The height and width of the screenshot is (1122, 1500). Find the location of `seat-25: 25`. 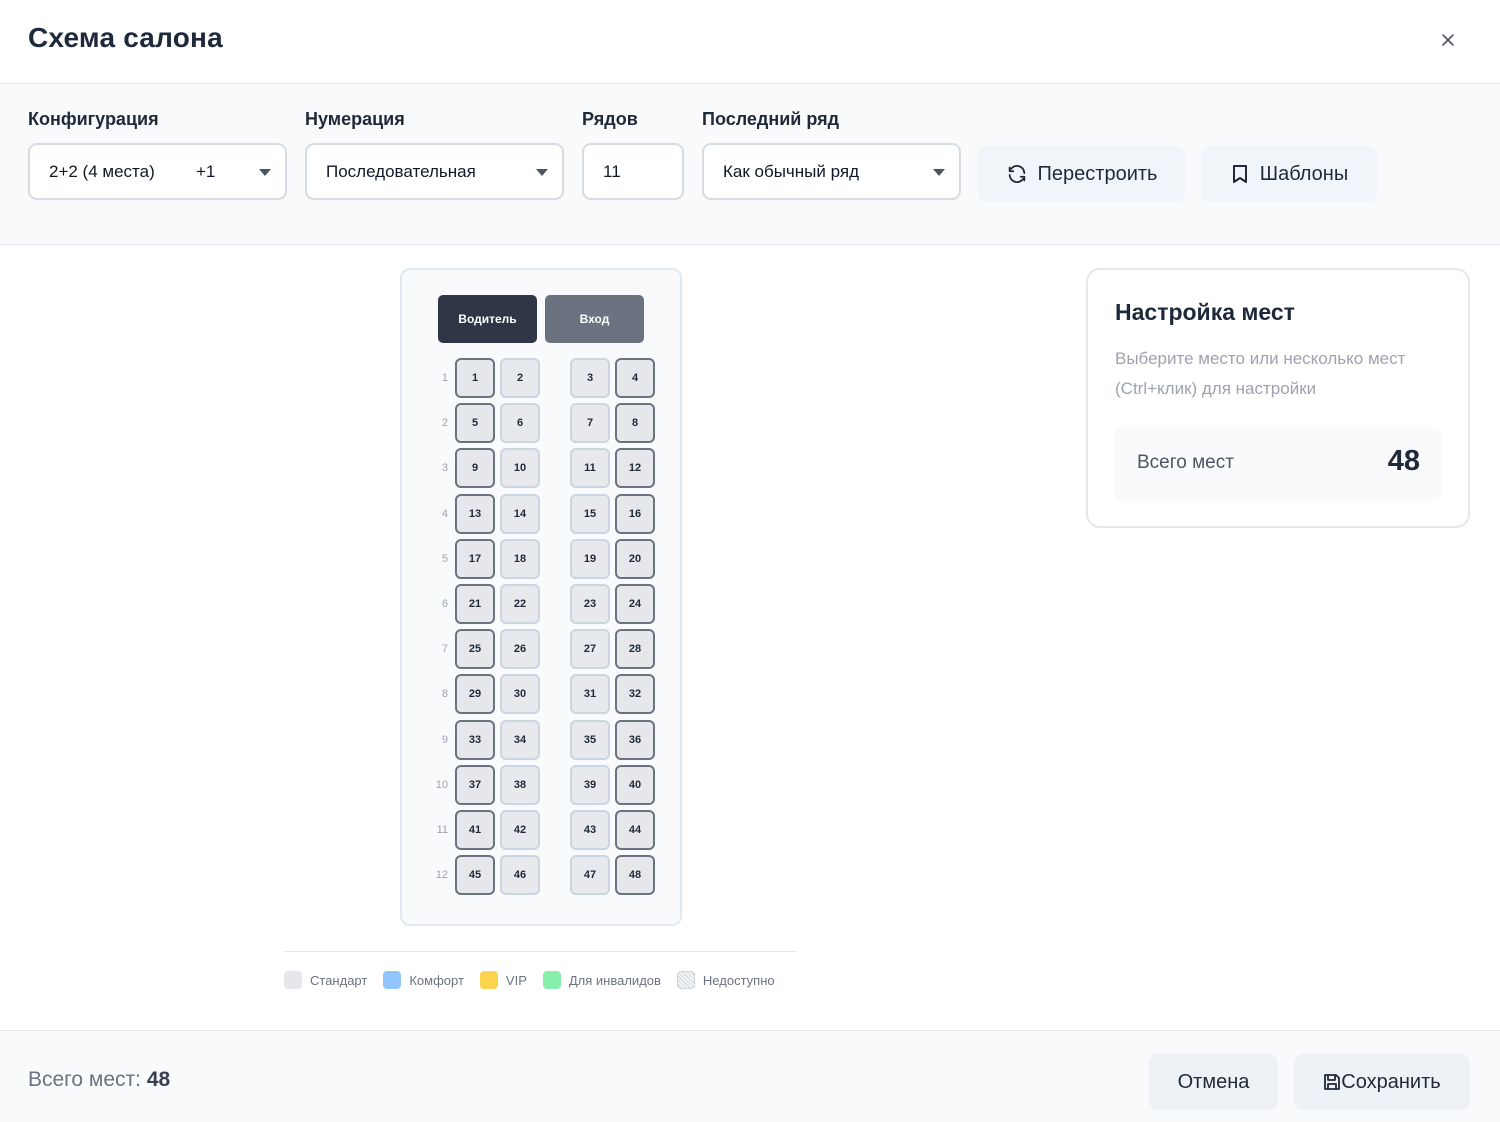

seat-25: 25 is located at coordinates (475, 649).